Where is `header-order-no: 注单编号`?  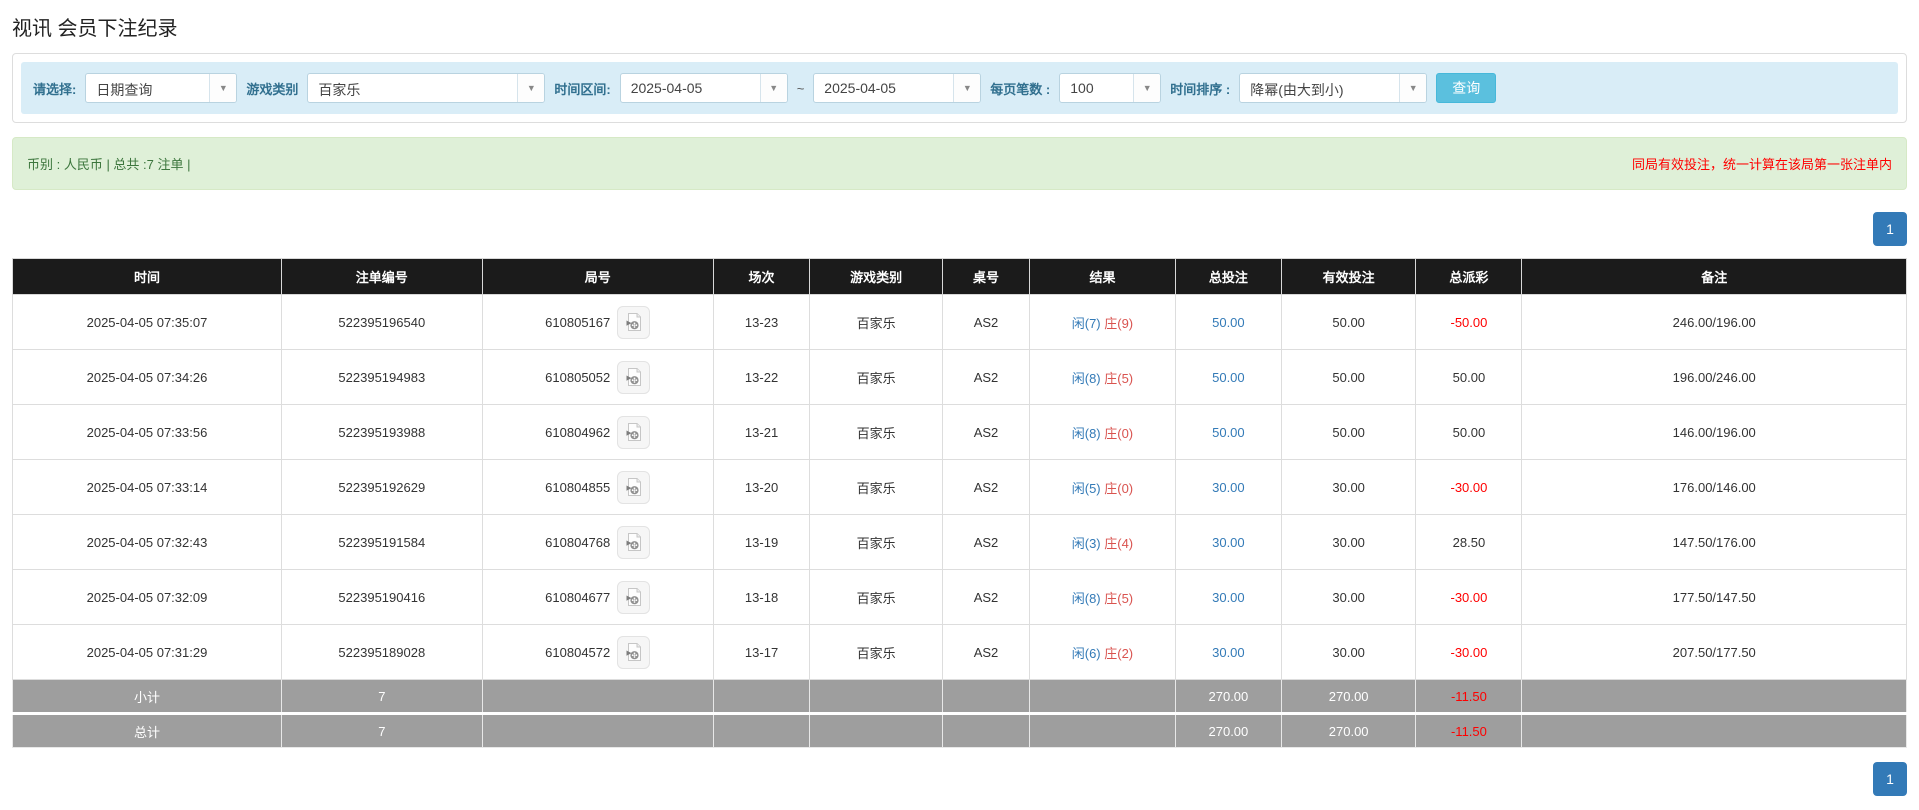 header-order-no: 注单编号 is located at coordinates (381, 276).